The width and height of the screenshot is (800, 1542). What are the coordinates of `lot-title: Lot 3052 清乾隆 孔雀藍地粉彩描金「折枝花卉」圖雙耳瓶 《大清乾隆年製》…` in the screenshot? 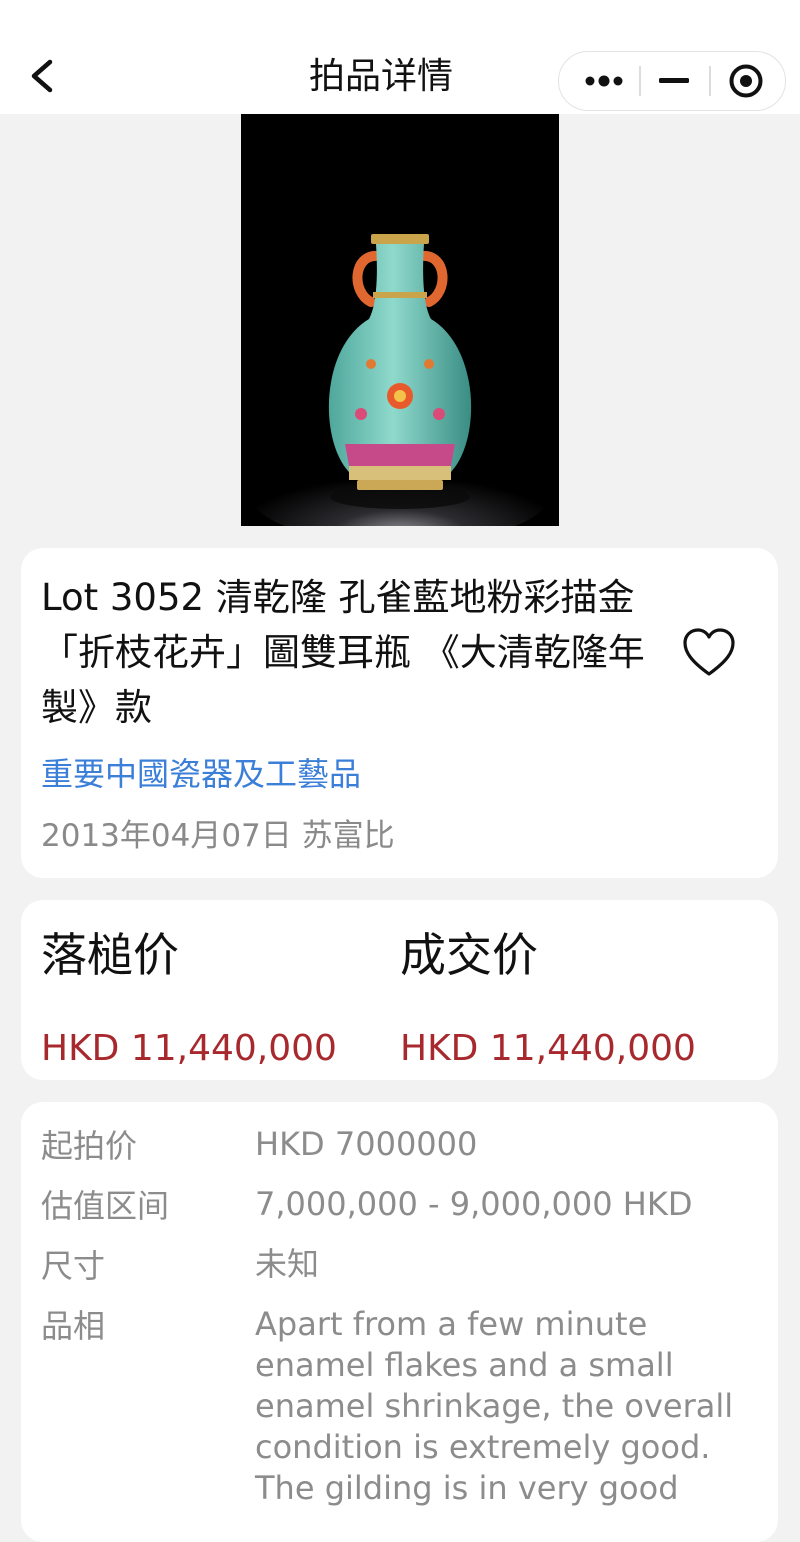 It's located at (343, 652).